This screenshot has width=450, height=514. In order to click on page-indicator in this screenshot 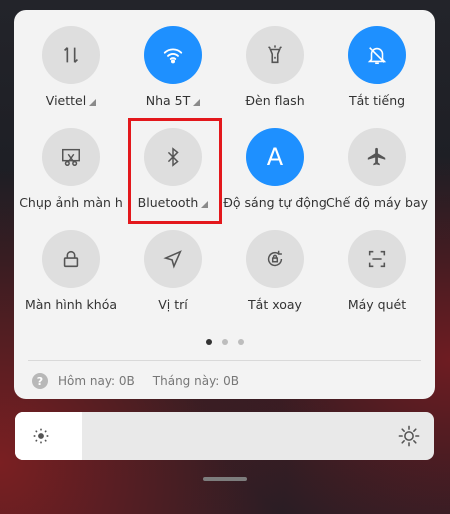, I will do `click(224, 342)`.